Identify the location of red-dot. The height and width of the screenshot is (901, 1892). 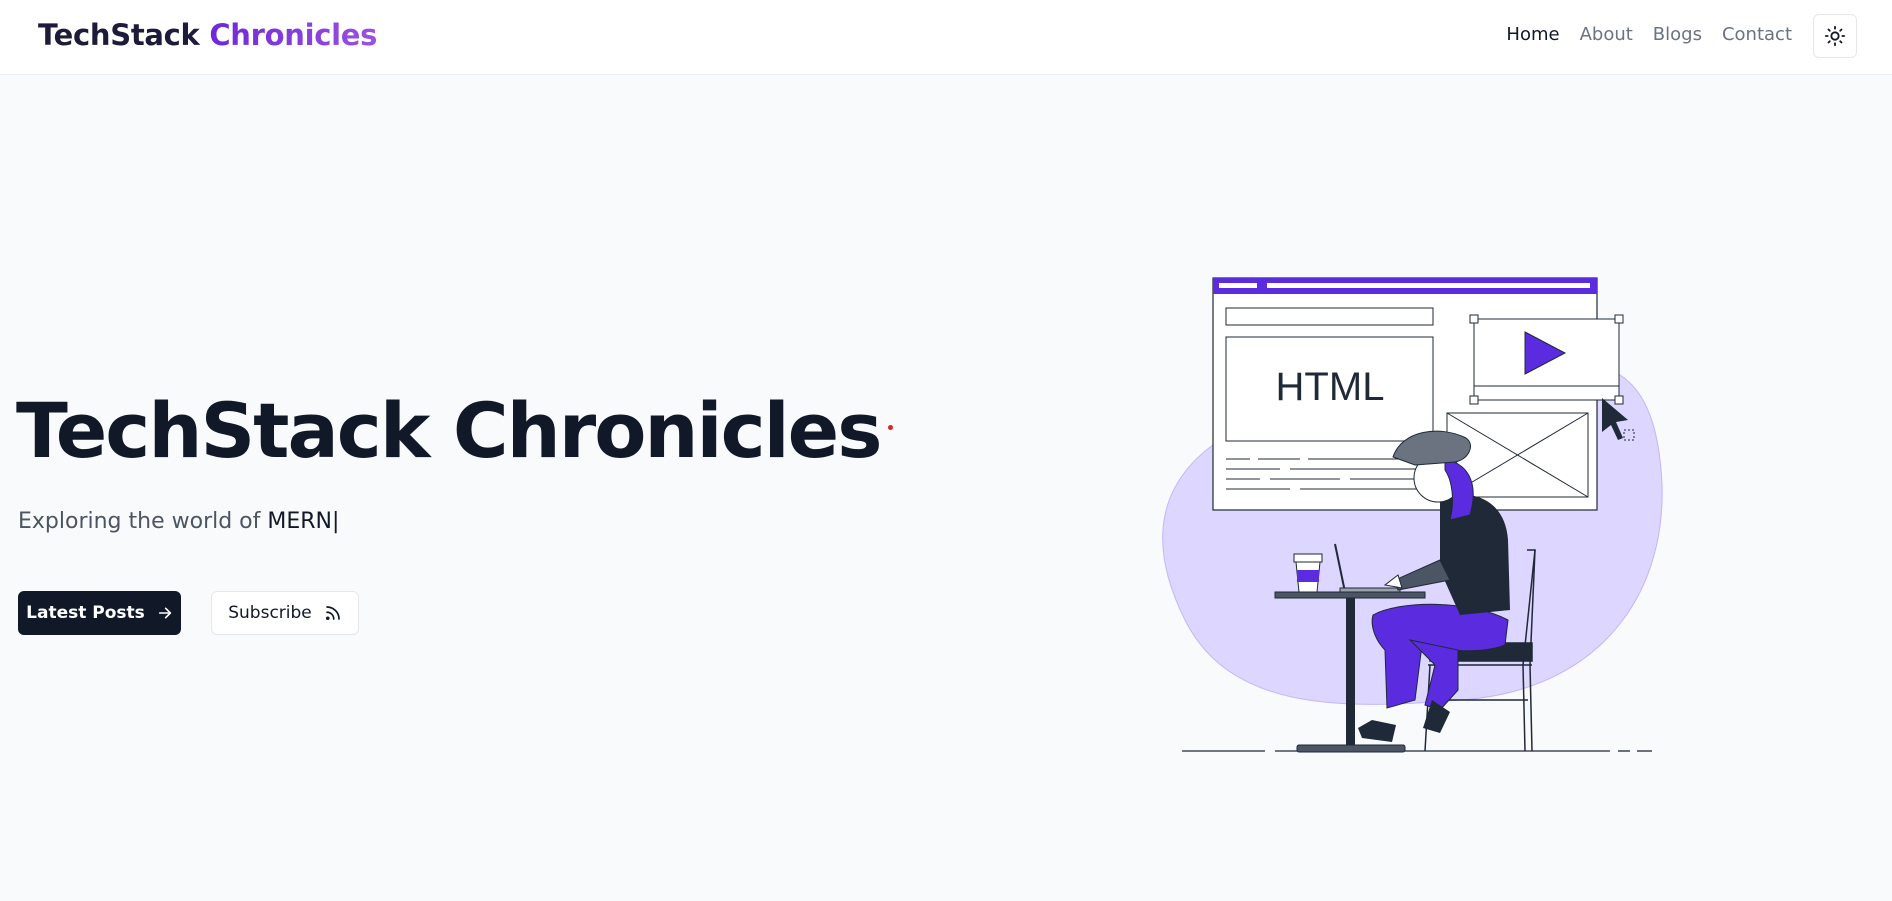
(890, 427).